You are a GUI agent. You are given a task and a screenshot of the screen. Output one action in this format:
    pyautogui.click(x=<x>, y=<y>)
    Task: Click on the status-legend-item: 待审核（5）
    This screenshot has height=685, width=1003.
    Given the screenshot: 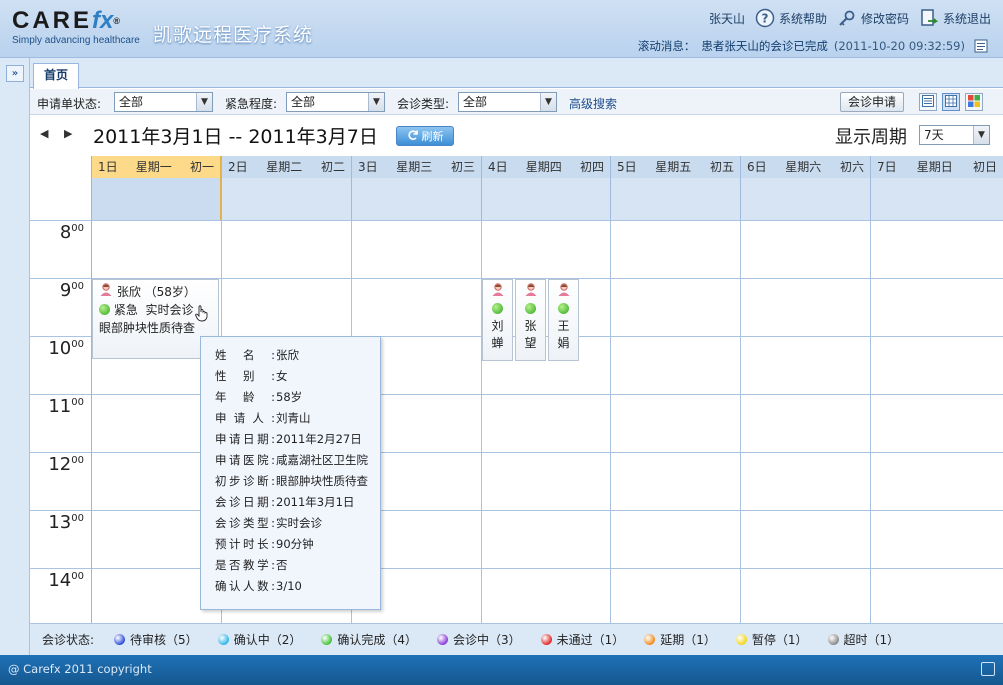 What is the action you would take?
    pyautogui.click(x=156, y=639)
    